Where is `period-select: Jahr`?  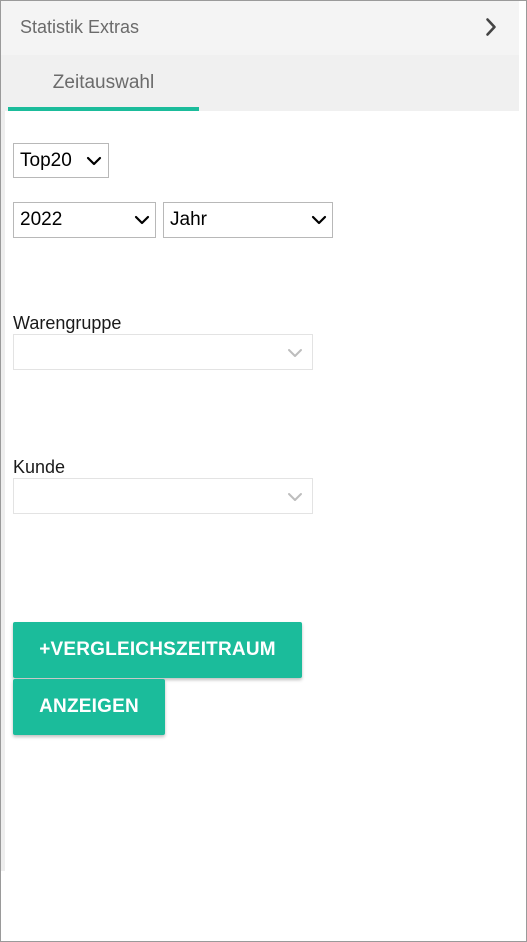 period-select: Jahr is located at coordinates (248, 220).